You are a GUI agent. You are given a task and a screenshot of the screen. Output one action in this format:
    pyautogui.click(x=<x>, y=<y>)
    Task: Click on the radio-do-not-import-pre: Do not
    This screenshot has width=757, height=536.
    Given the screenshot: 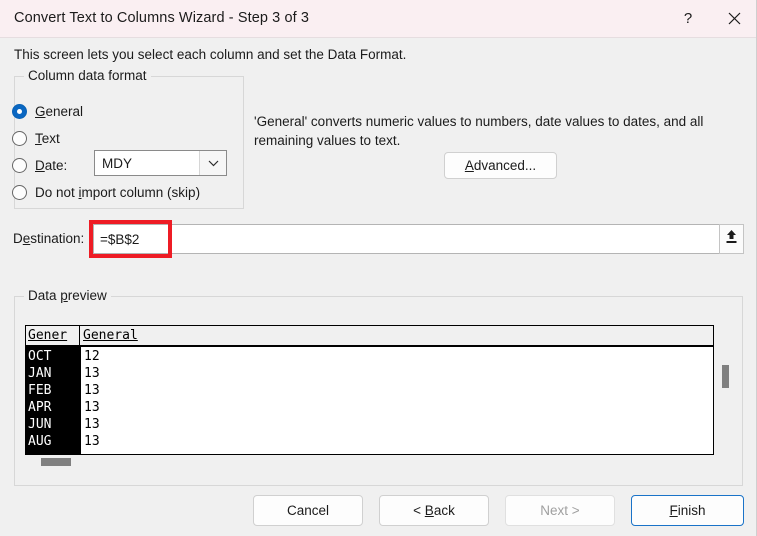 What is the action you would take?
    pyautogui.click(x=57, y=192)
    